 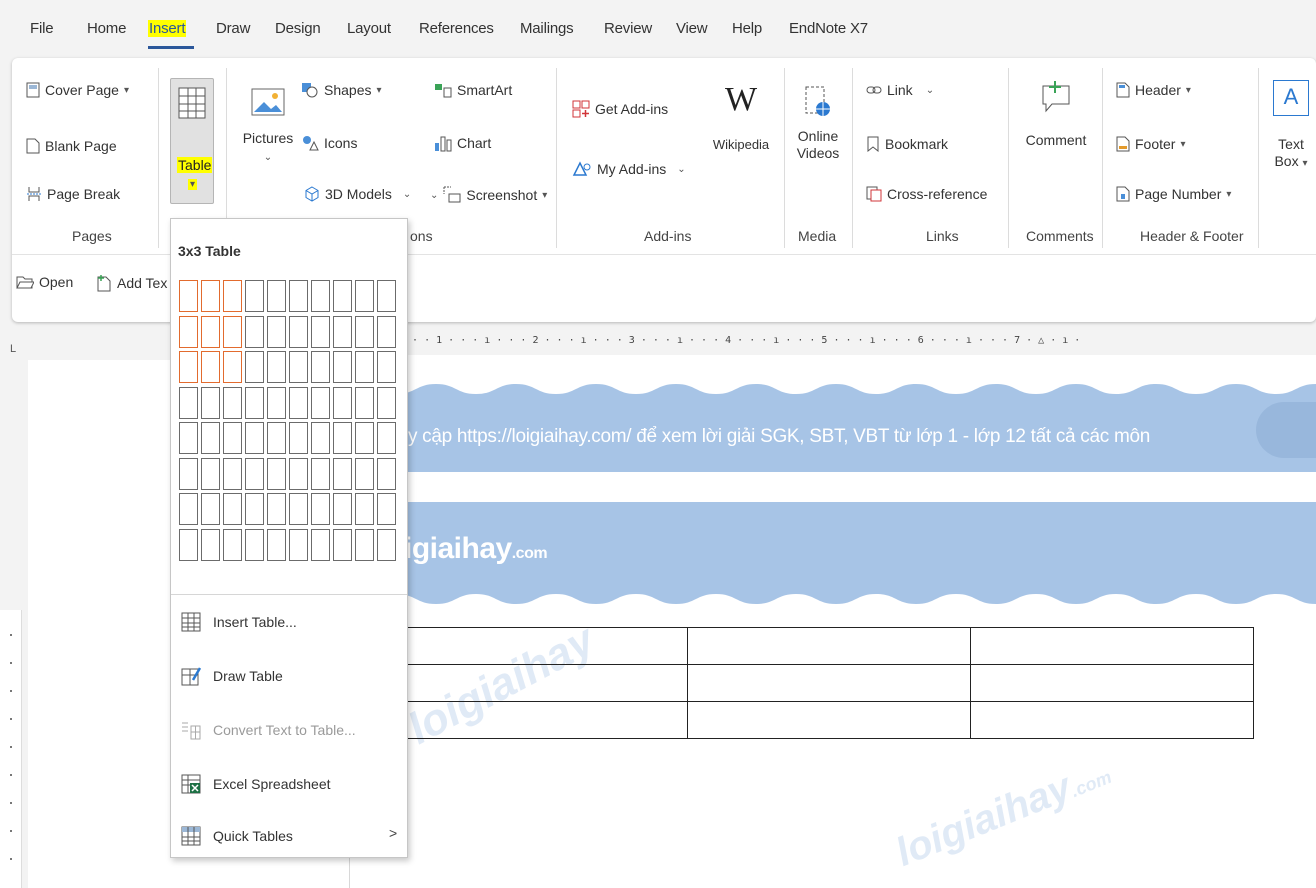 What do you see at coordinates (341, 90) in the screenshot?
I see `shapes-button: Shapes ▾` at bounding box center [341, 90].